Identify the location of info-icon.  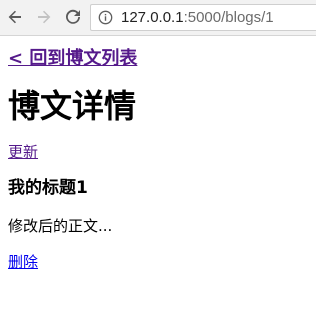
(105, 18).